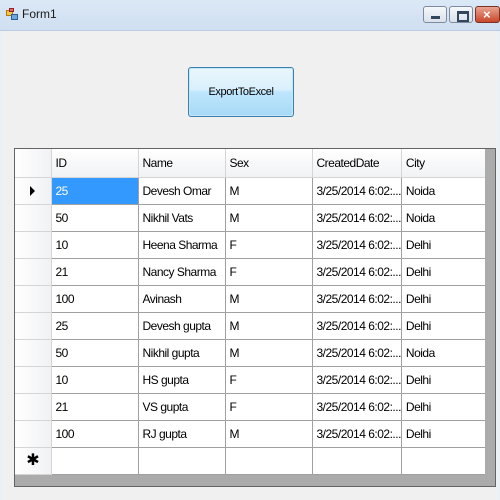  What do you see at coordinates (357, 163) in the screenshot?
I see `column-header-createddate: CreatedDate` at bounding box center [357, 163].